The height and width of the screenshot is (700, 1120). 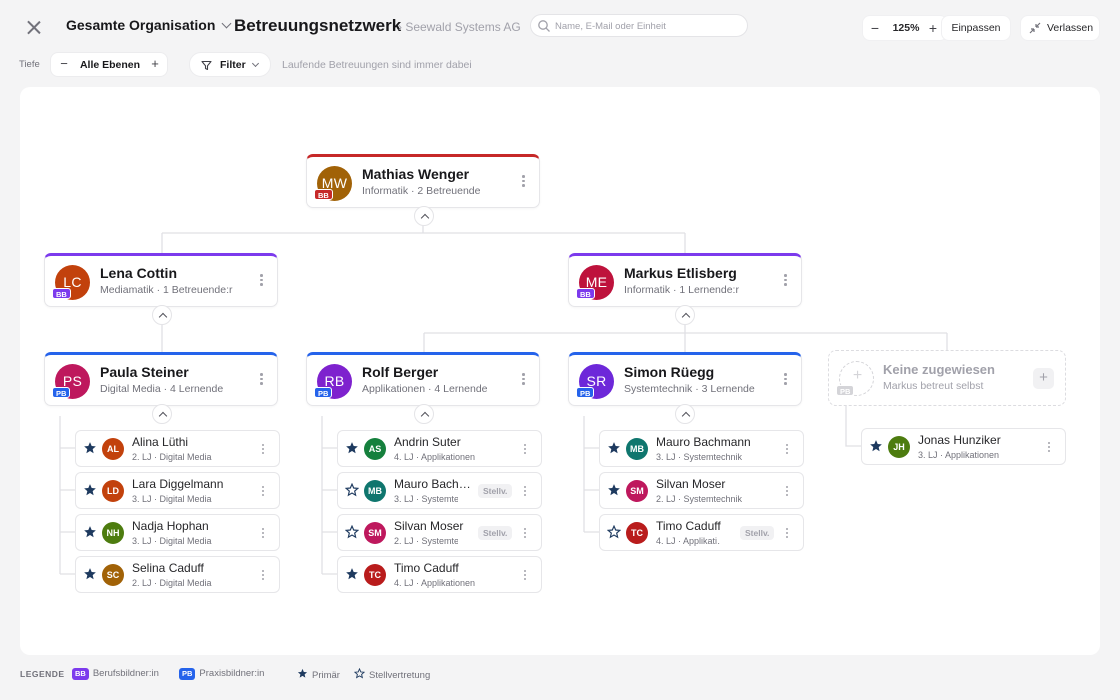 I want to click on page-title: Betreuungsnetzwerk, so click(x=318, y=25).